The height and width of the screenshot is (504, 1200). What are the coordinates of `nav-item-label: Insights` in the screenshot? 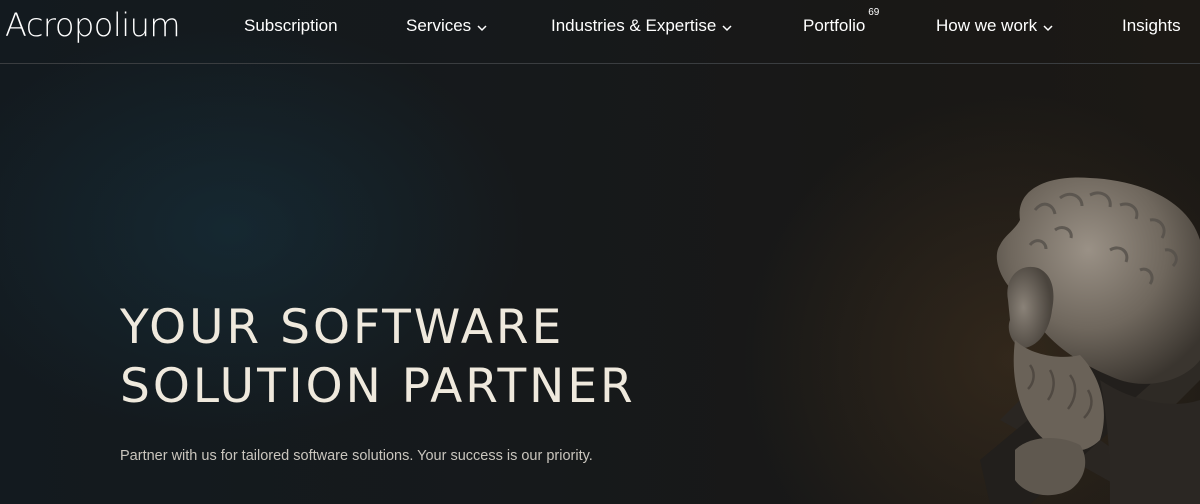 It's located at (1151, 25).